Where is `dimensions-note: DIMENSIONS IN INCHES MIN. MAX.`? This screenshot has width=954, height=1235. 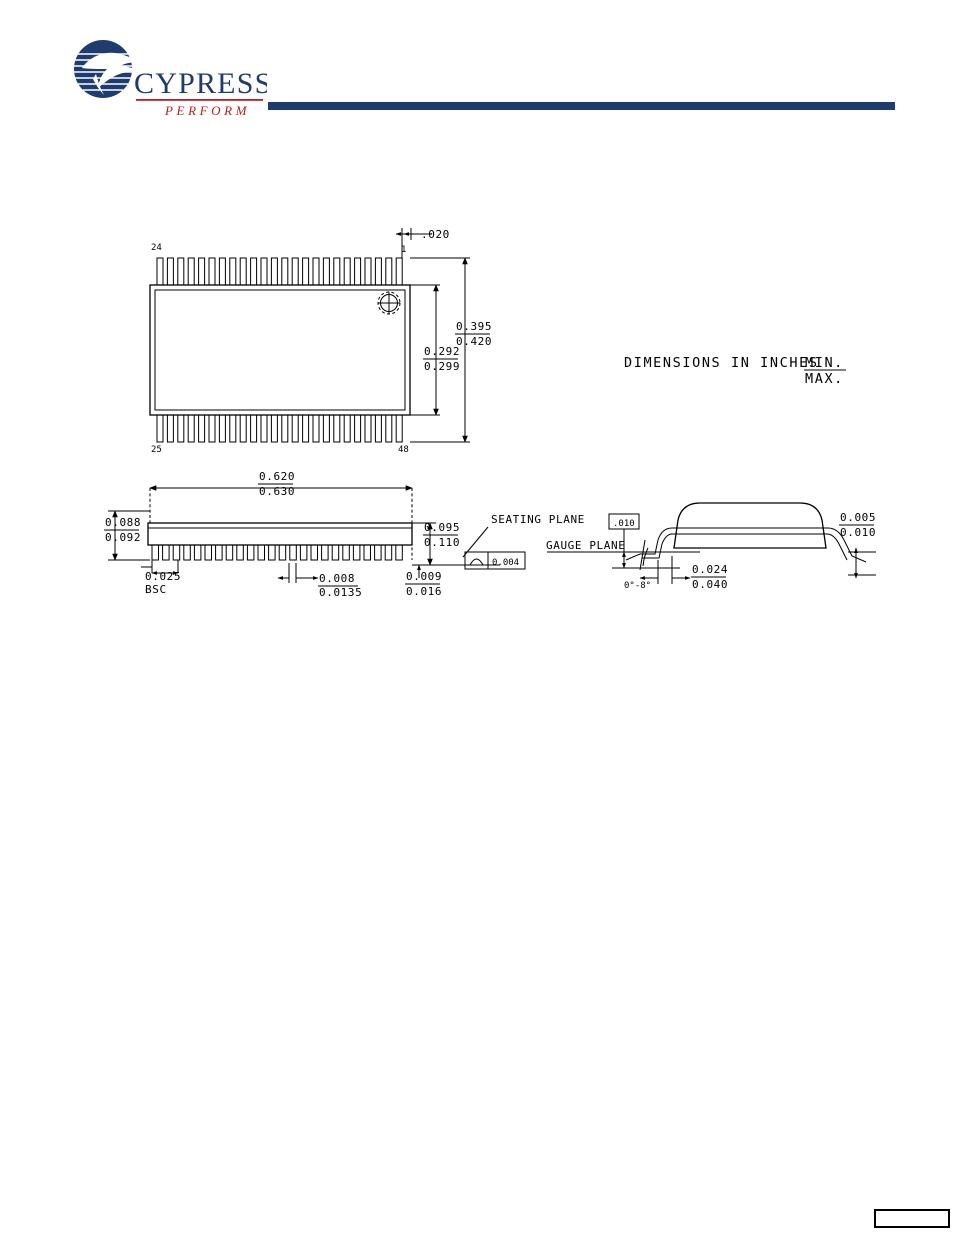 dimensions-note: DIMENSIONS IN INCHES MIN. MAX. is located at coordinates (735, 371).